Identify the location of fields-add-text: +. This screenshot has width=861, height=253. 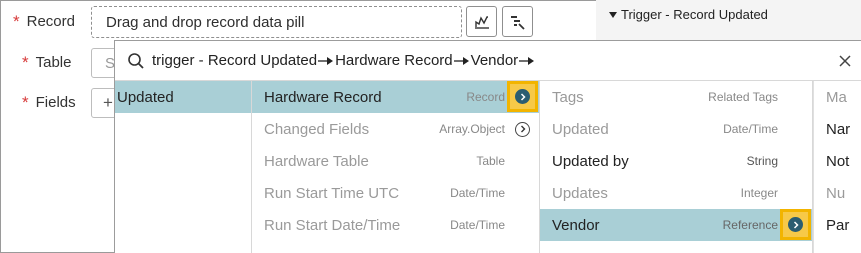
(108, 102).